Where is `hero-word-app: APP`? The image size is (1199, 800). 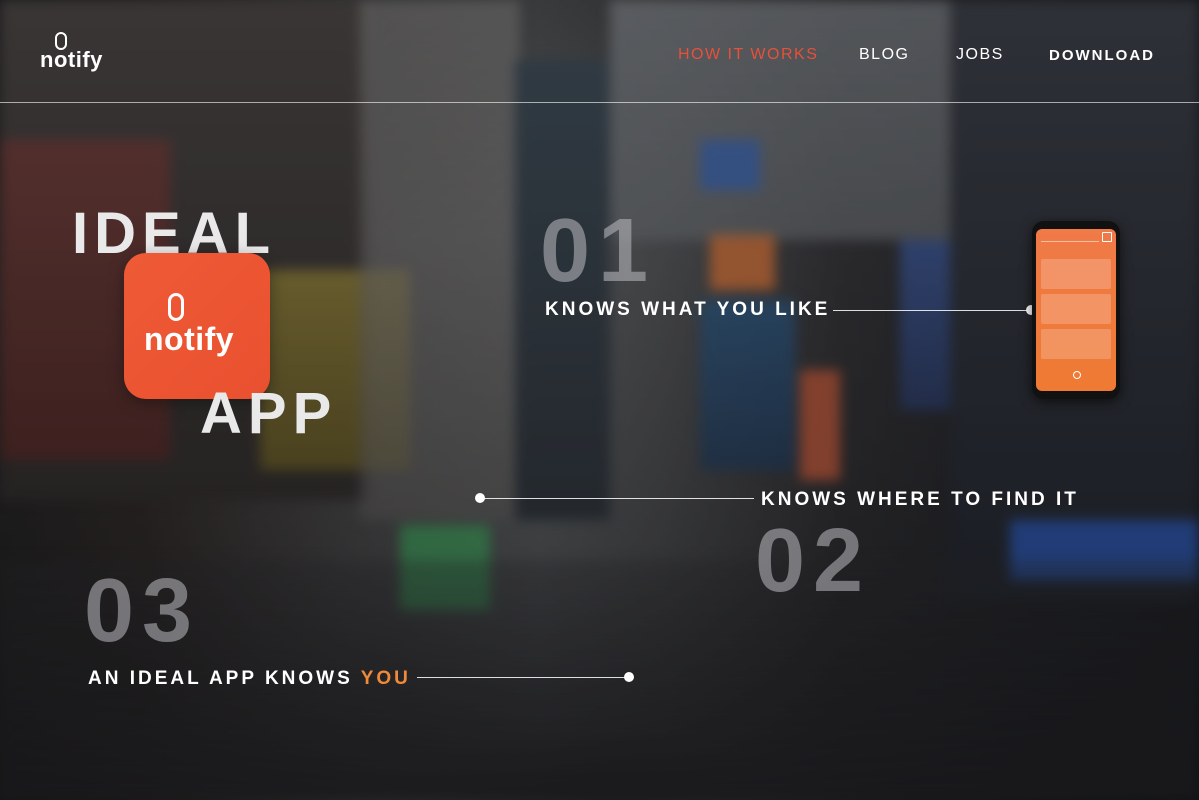
hero-word-app: APP is located at coordinates (269, 413).